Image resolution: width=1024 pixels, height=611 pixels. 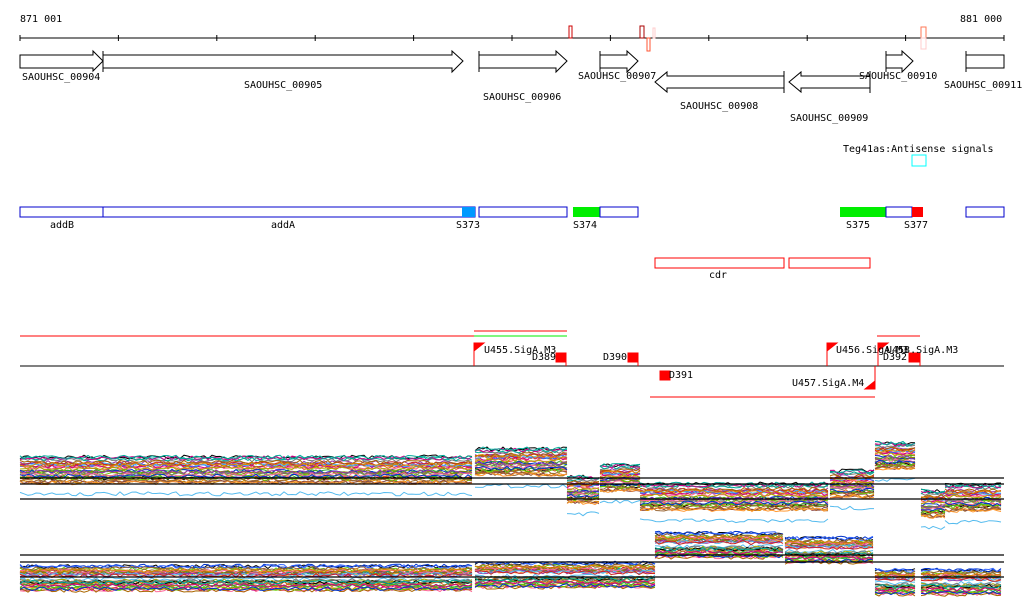 What do you see at coordinates (863, 212) in the screenshot?
I see `segment-S375` at bounding box center [863, 212].